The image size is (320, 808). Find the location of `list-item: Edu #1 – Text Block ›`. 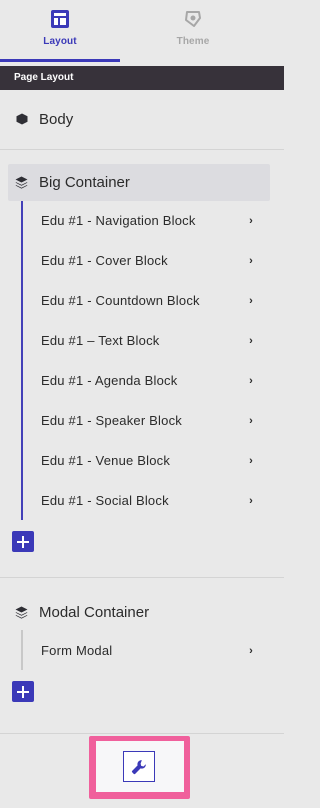

list-item: Edu #1 – Text Block › is located at coordinates (156, 340).